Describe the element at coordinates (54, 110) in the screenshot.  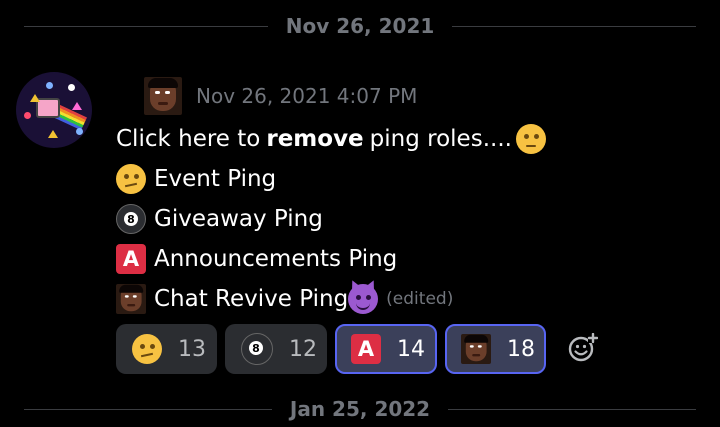
I see `user-avatar` at that location.